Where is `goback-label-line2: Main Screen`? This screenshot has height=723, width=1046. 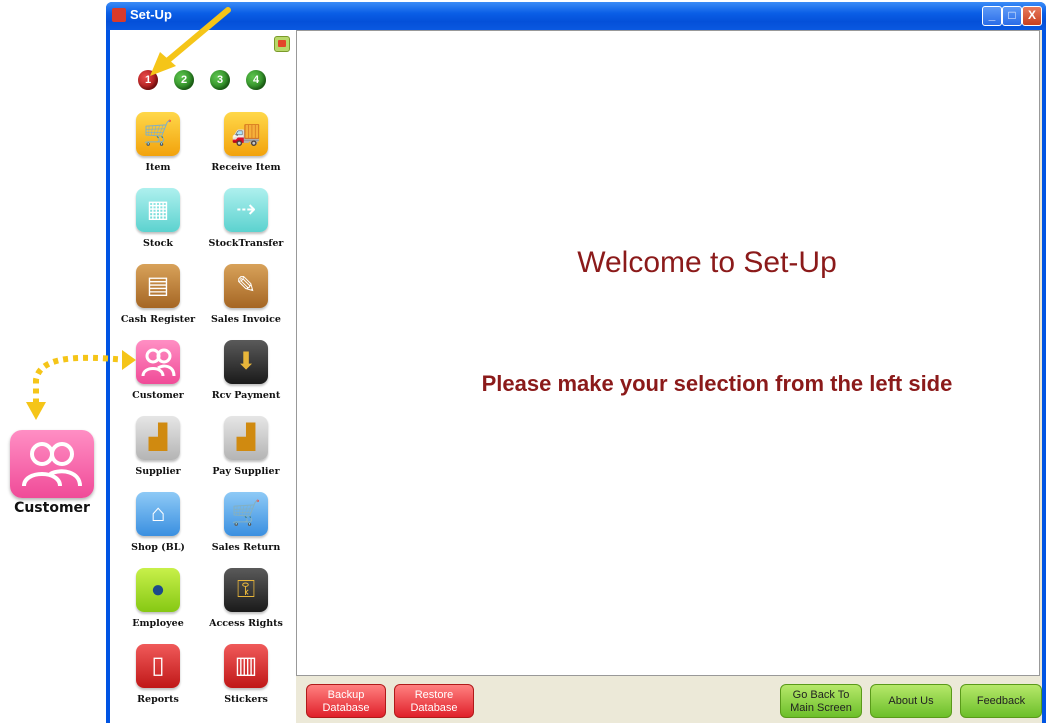
goback-label-line2: Main Screen is located at coordinates (821, 708).